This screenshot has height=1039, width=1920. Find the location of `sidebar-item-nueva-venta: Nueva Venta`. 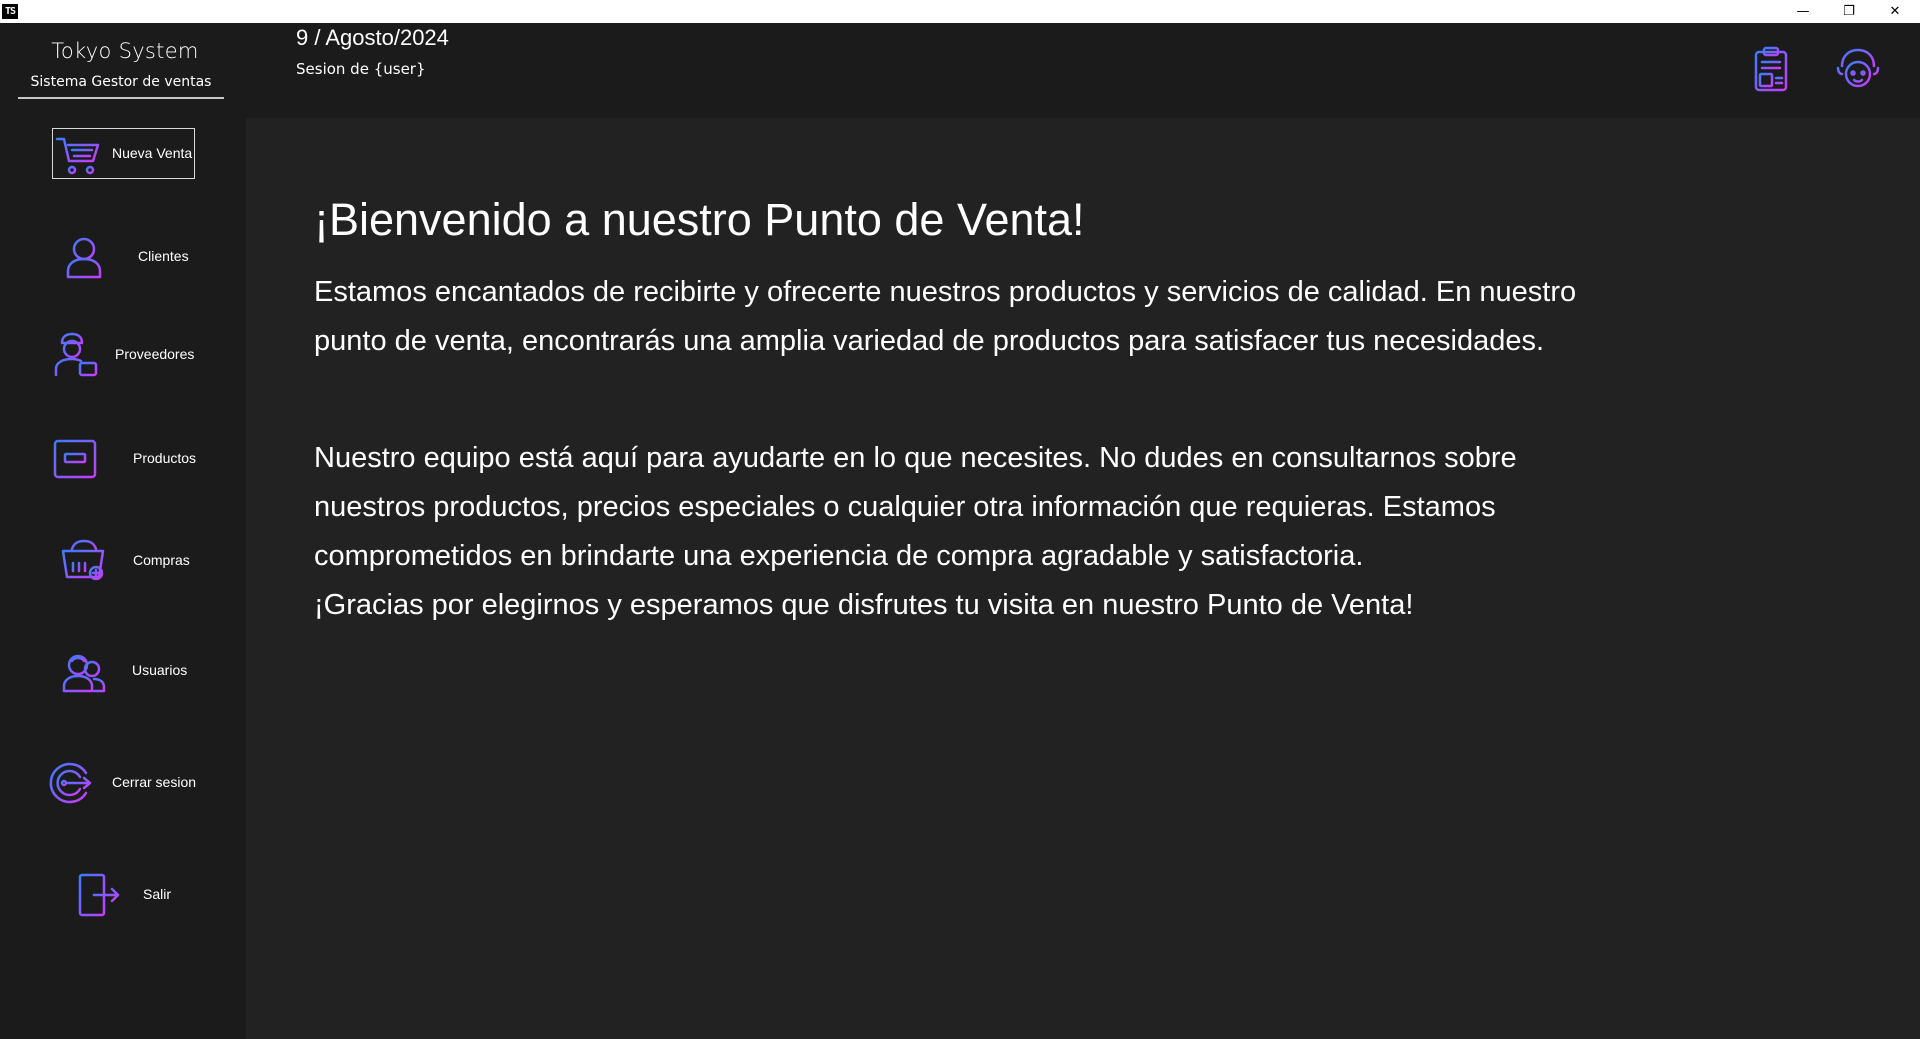

sidebar-item-nueva-venta: Nueva Venta is located at coordinates (123, 153).